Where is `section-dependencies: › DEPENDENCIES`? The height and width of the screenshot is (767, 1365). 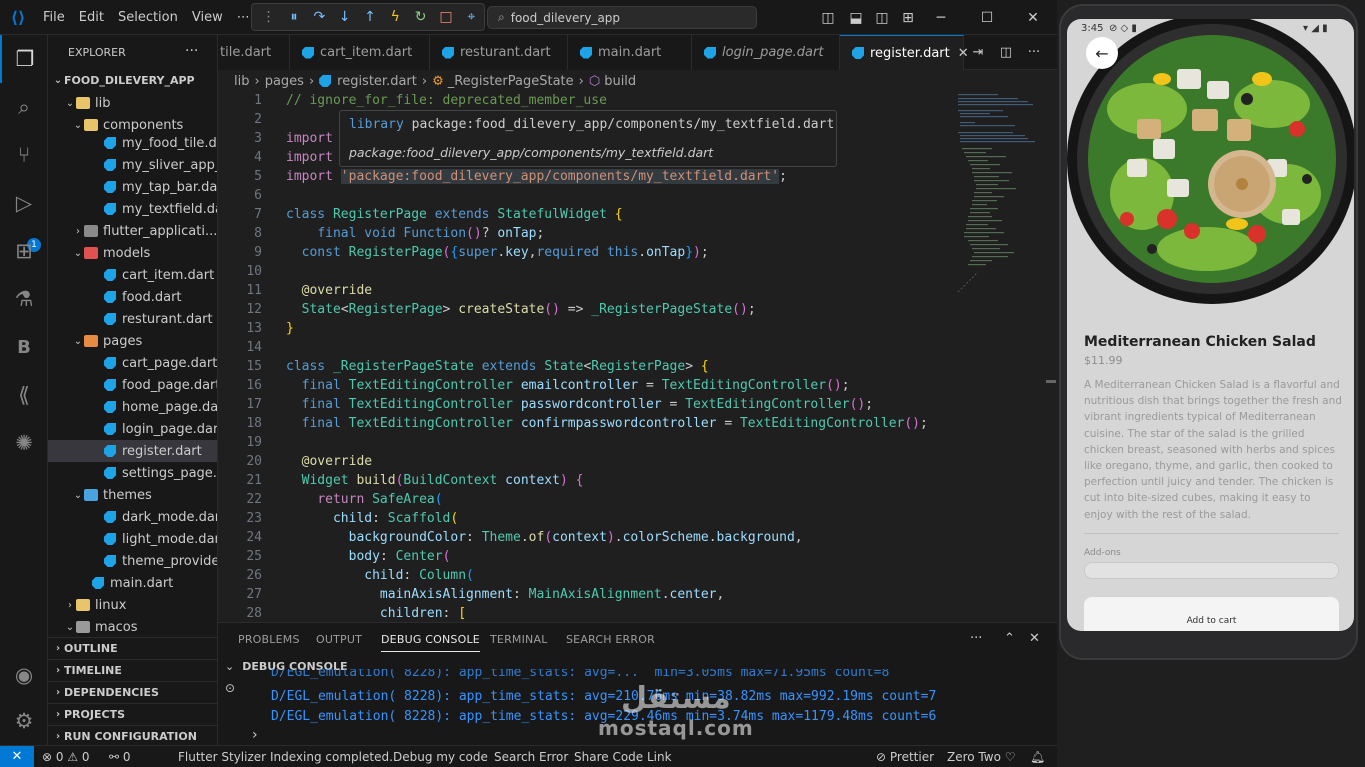 section-dependencies: › DEPENDENCIES is located at coordinates (132, 692).